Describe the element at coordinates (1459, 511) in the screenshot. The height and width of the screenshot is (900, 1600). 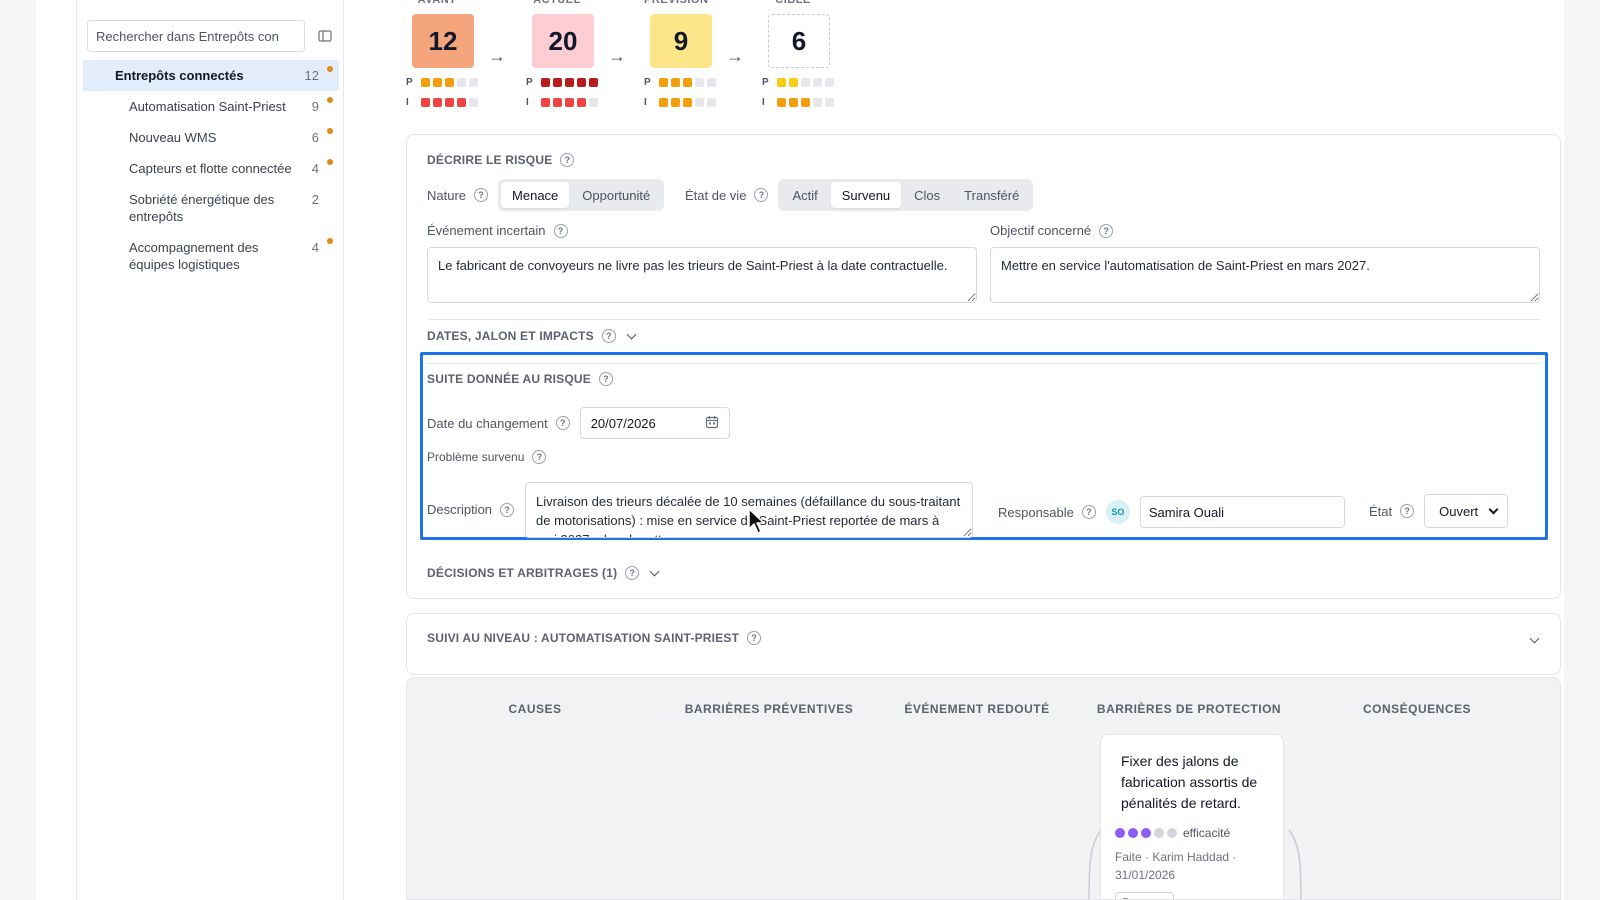
I see `status-value: Ouvert` at that location.